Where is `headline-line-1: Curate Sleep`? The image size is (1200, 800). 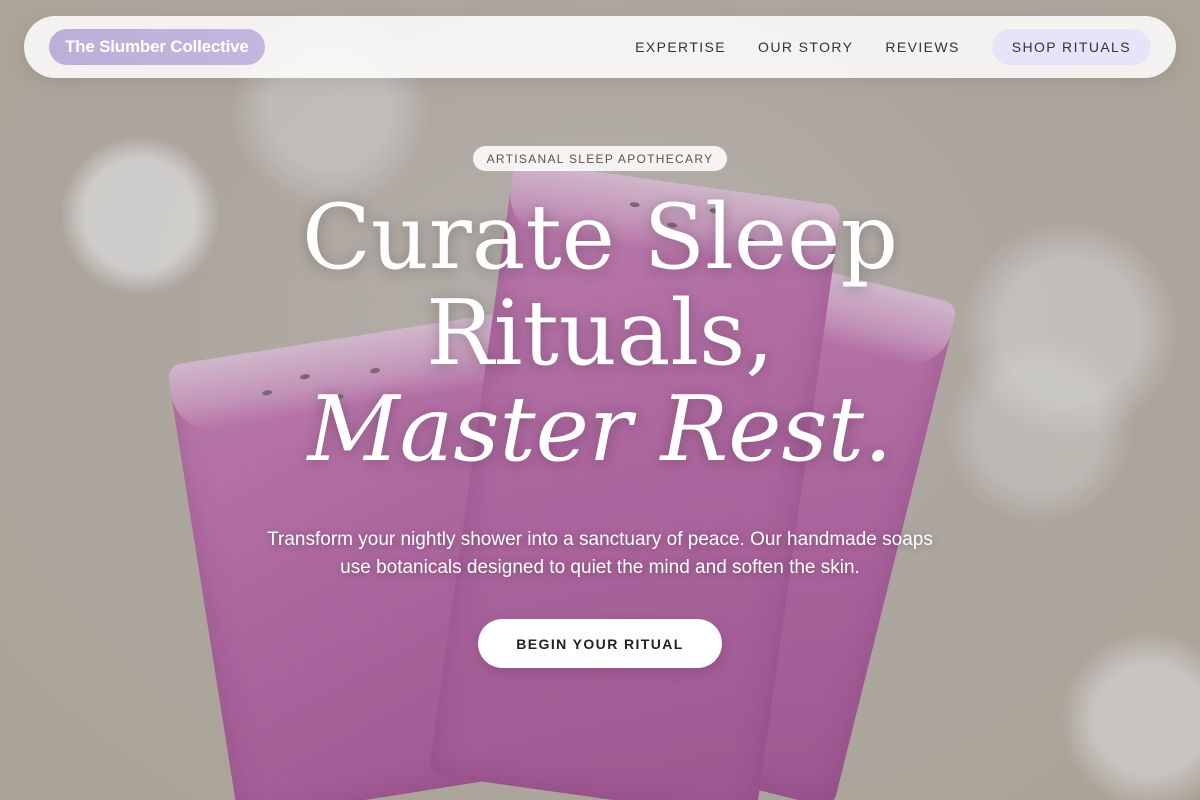 headline-line-1: Curate Sleep is located at coordinates (600, 237).